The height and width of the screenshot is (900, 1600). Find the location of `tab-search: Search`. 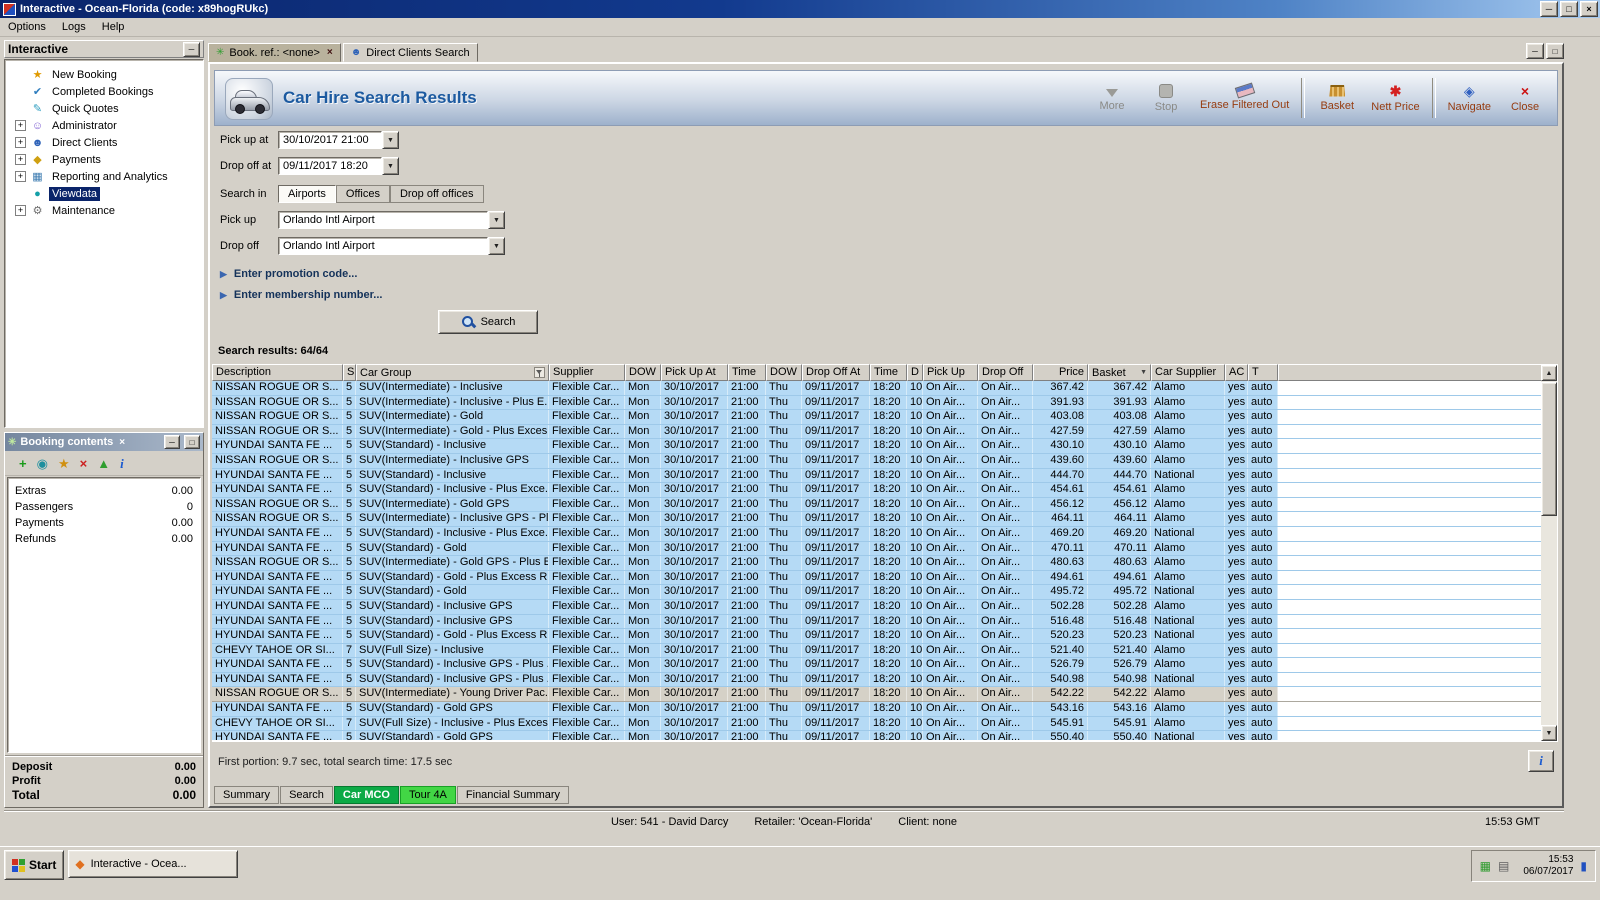

tab-search: Search is located at coordinates (306, 795).